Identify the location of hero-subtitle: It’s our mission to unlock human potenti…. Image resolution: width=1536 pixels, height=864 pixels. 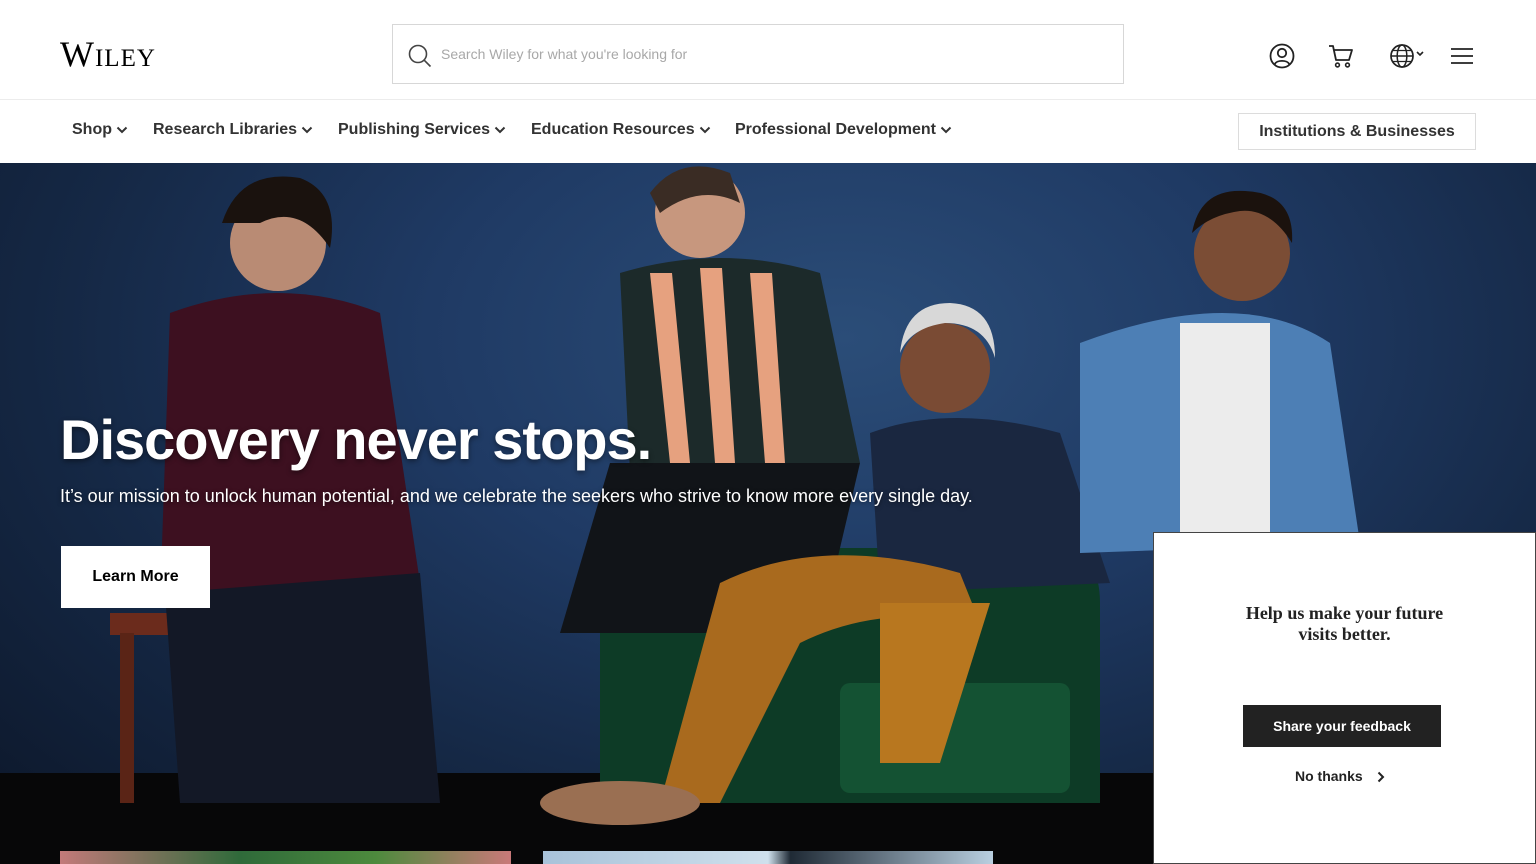
(516, 496).